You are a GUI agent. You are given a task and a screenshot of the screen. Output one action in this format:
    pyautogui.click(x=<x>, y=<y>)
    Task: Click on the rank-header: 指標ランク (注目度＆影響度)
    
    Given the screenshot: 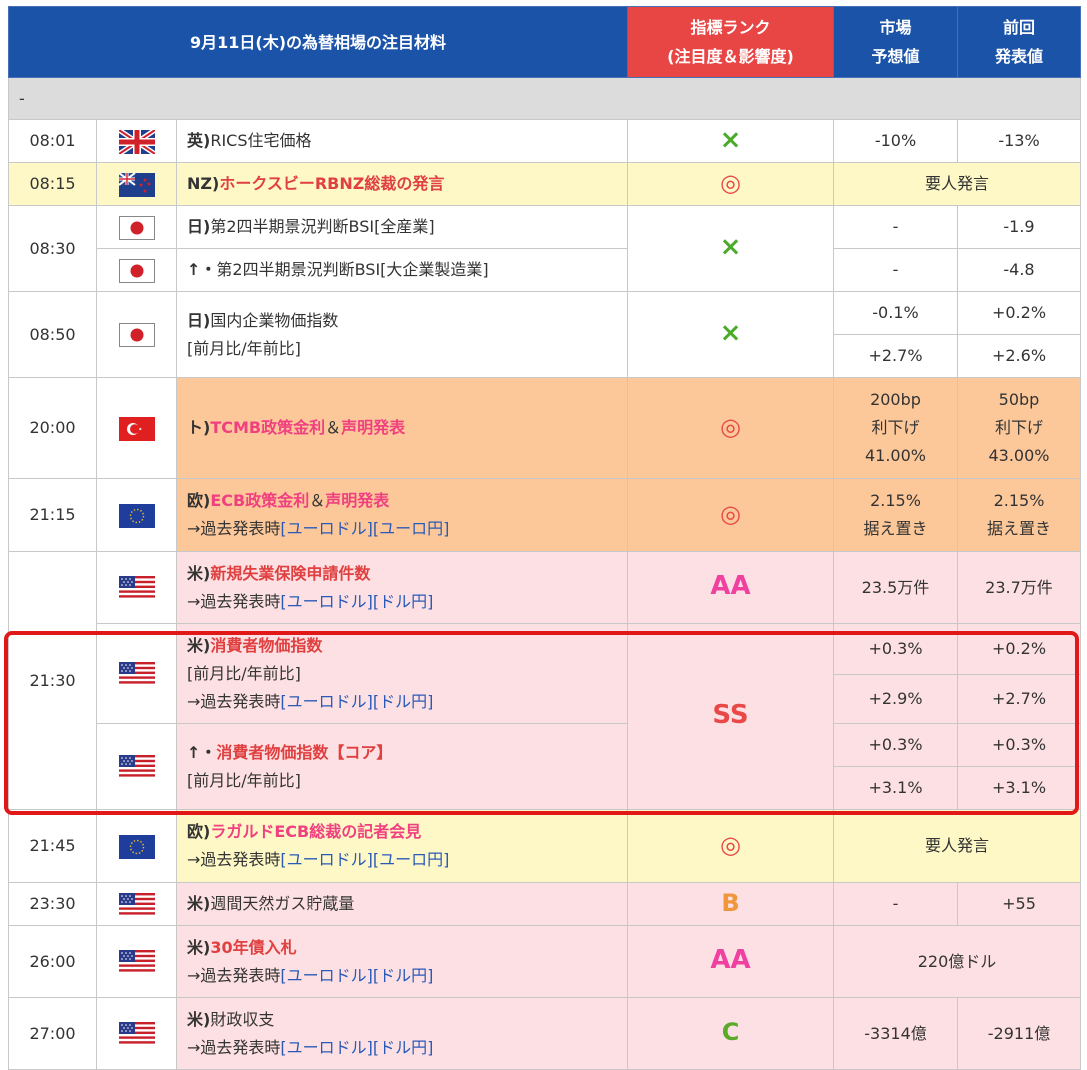 What is the action you would take?
    pyautogui.click(x=730, y=42)
    